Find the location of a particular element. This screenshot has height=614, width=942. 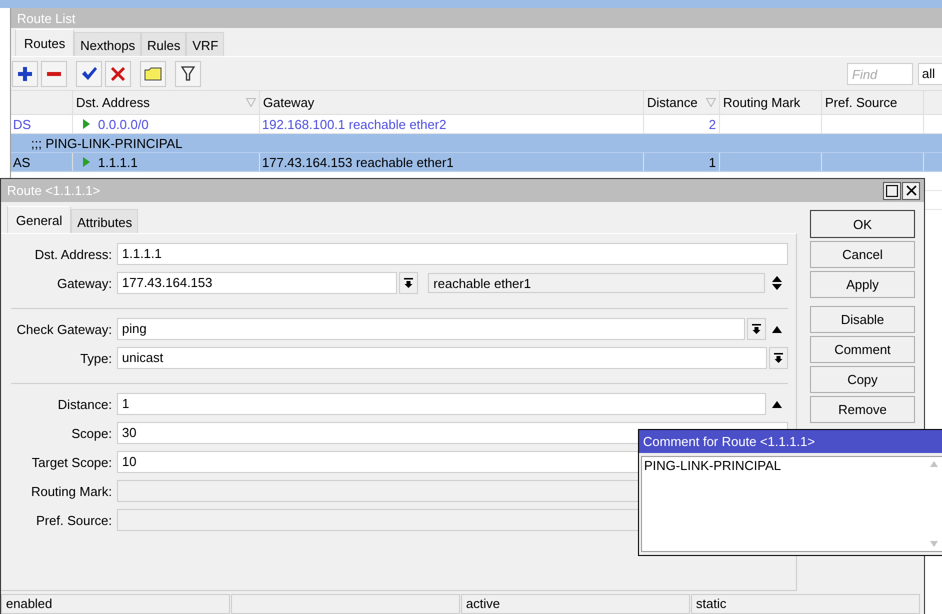

comment-row: ;;; PING-LINK-PRINCIPAL is located at coordinates (476, 143).